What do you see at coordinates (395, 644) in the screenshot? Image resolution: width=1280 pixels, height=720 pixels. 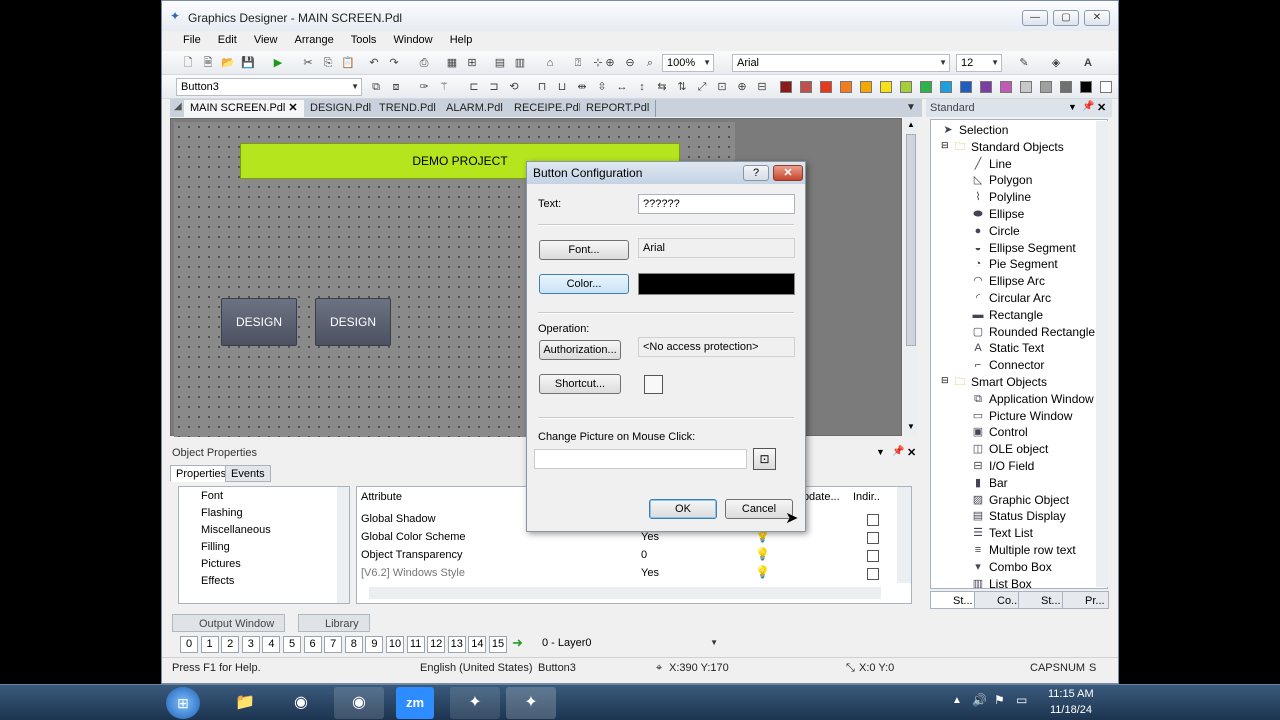 I see `layer-button-10: 10` at bounding box center [395, 644].